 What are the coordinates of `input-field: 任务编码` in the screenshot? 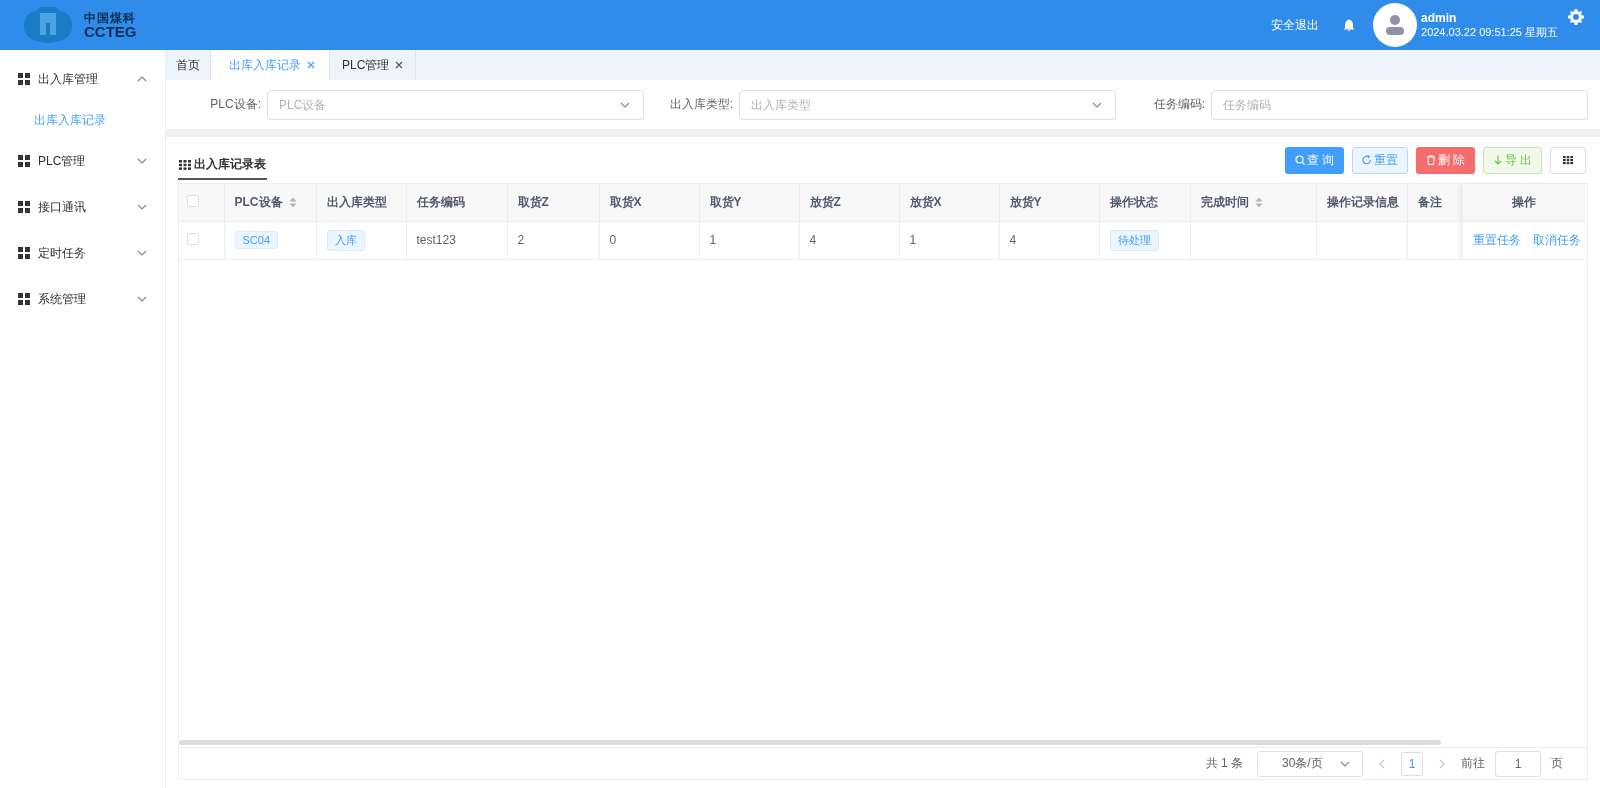 It's located at (1399, 104).